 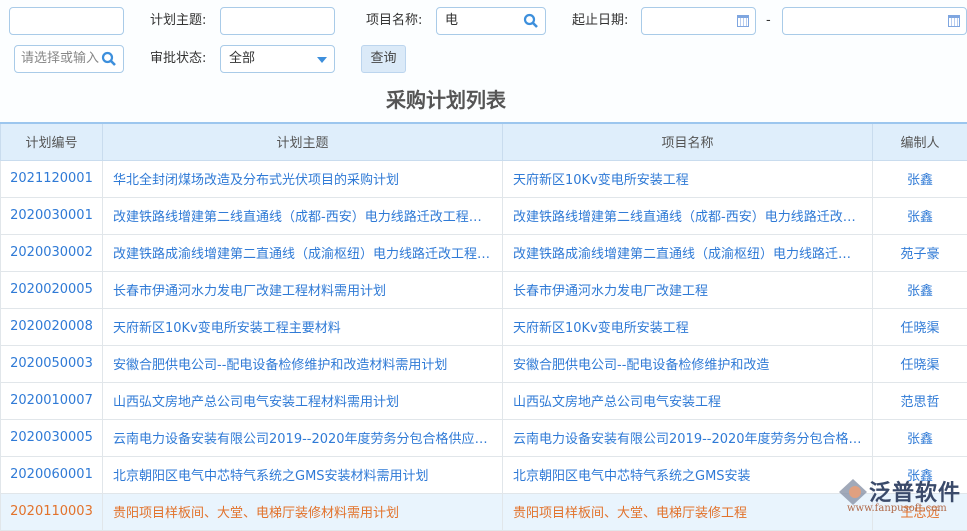 What do you see at coordinates (920, 141) in the screenshot?
I see `column-header-author: 编制人` at bounding box center [920, 141].